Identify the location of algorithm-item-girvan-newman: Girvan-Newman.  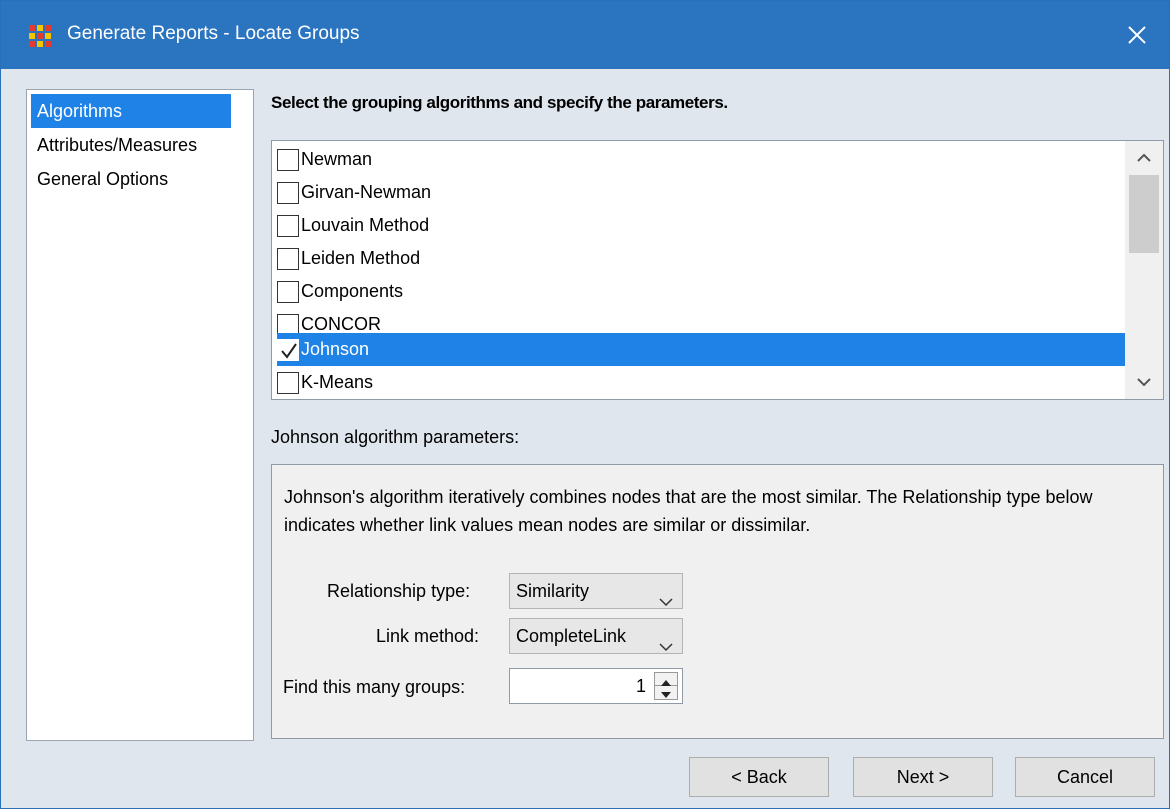
(702, 192).